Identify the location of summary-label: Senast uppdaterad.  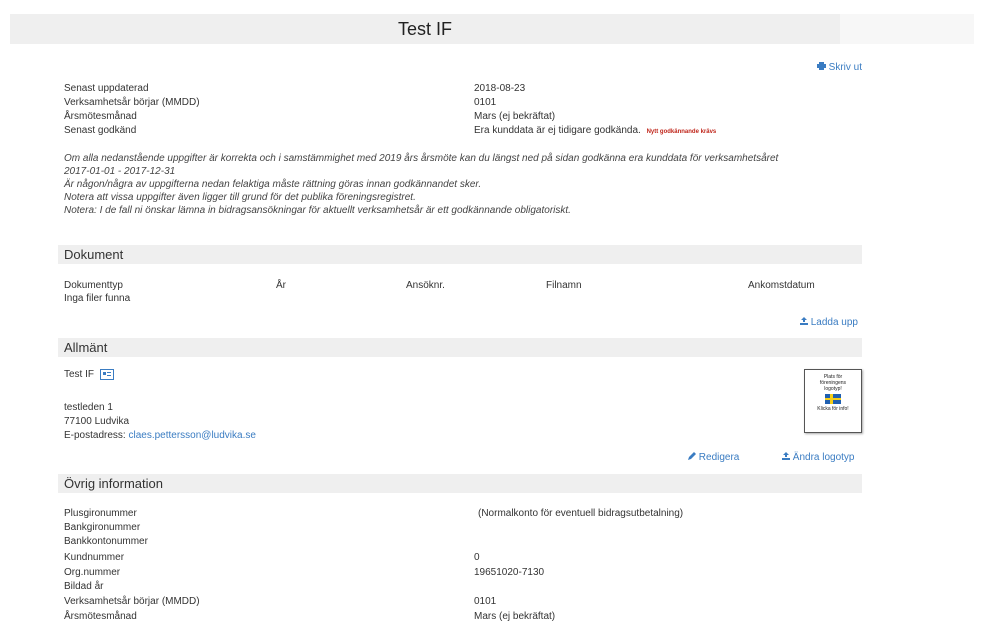
(106, 88).